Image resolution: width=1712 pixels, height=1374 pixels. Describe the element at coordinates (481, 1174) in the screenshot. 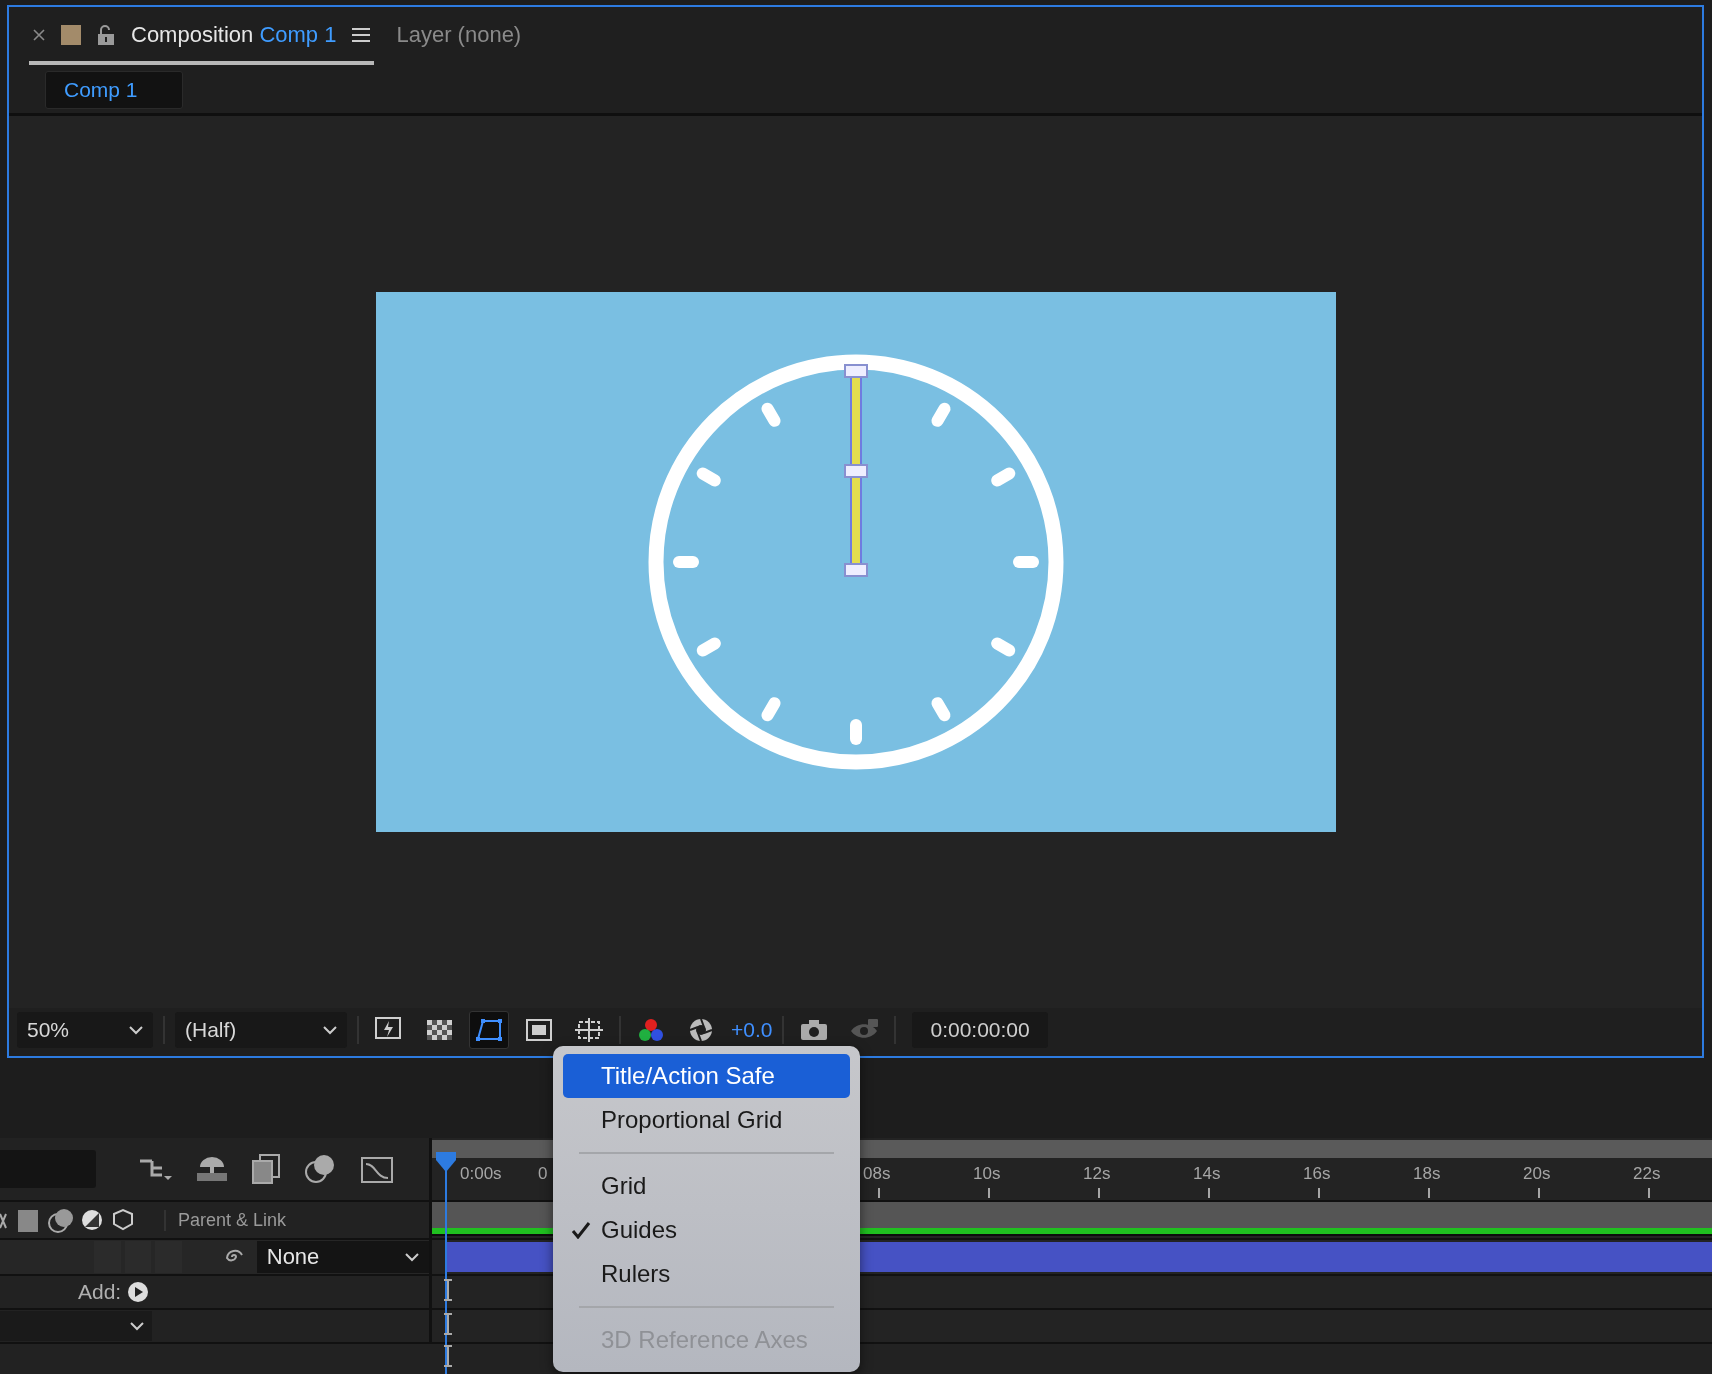

I see `time-ruler-label: 0:00s` at that location.